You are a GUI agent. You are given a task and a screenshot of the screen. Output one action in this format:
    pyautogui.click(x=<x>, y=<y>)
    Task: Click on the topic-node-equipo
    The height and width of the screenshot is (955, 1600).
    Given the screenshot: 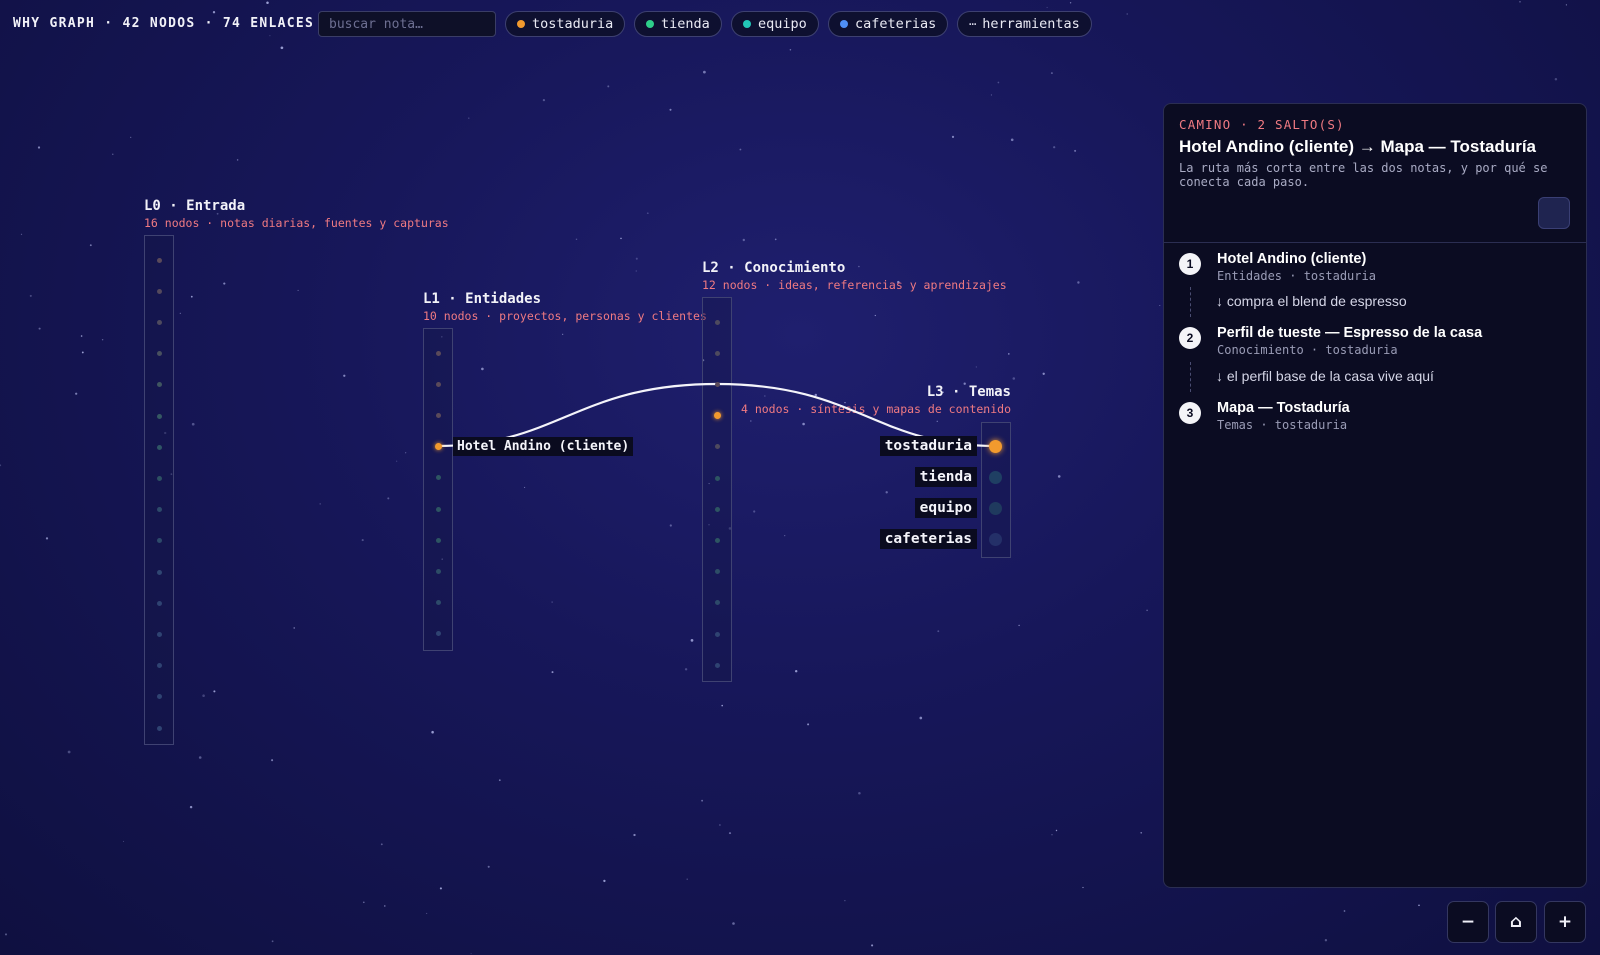 What is the action you would take?
    pyautogui.click(x=995, y=508)
    